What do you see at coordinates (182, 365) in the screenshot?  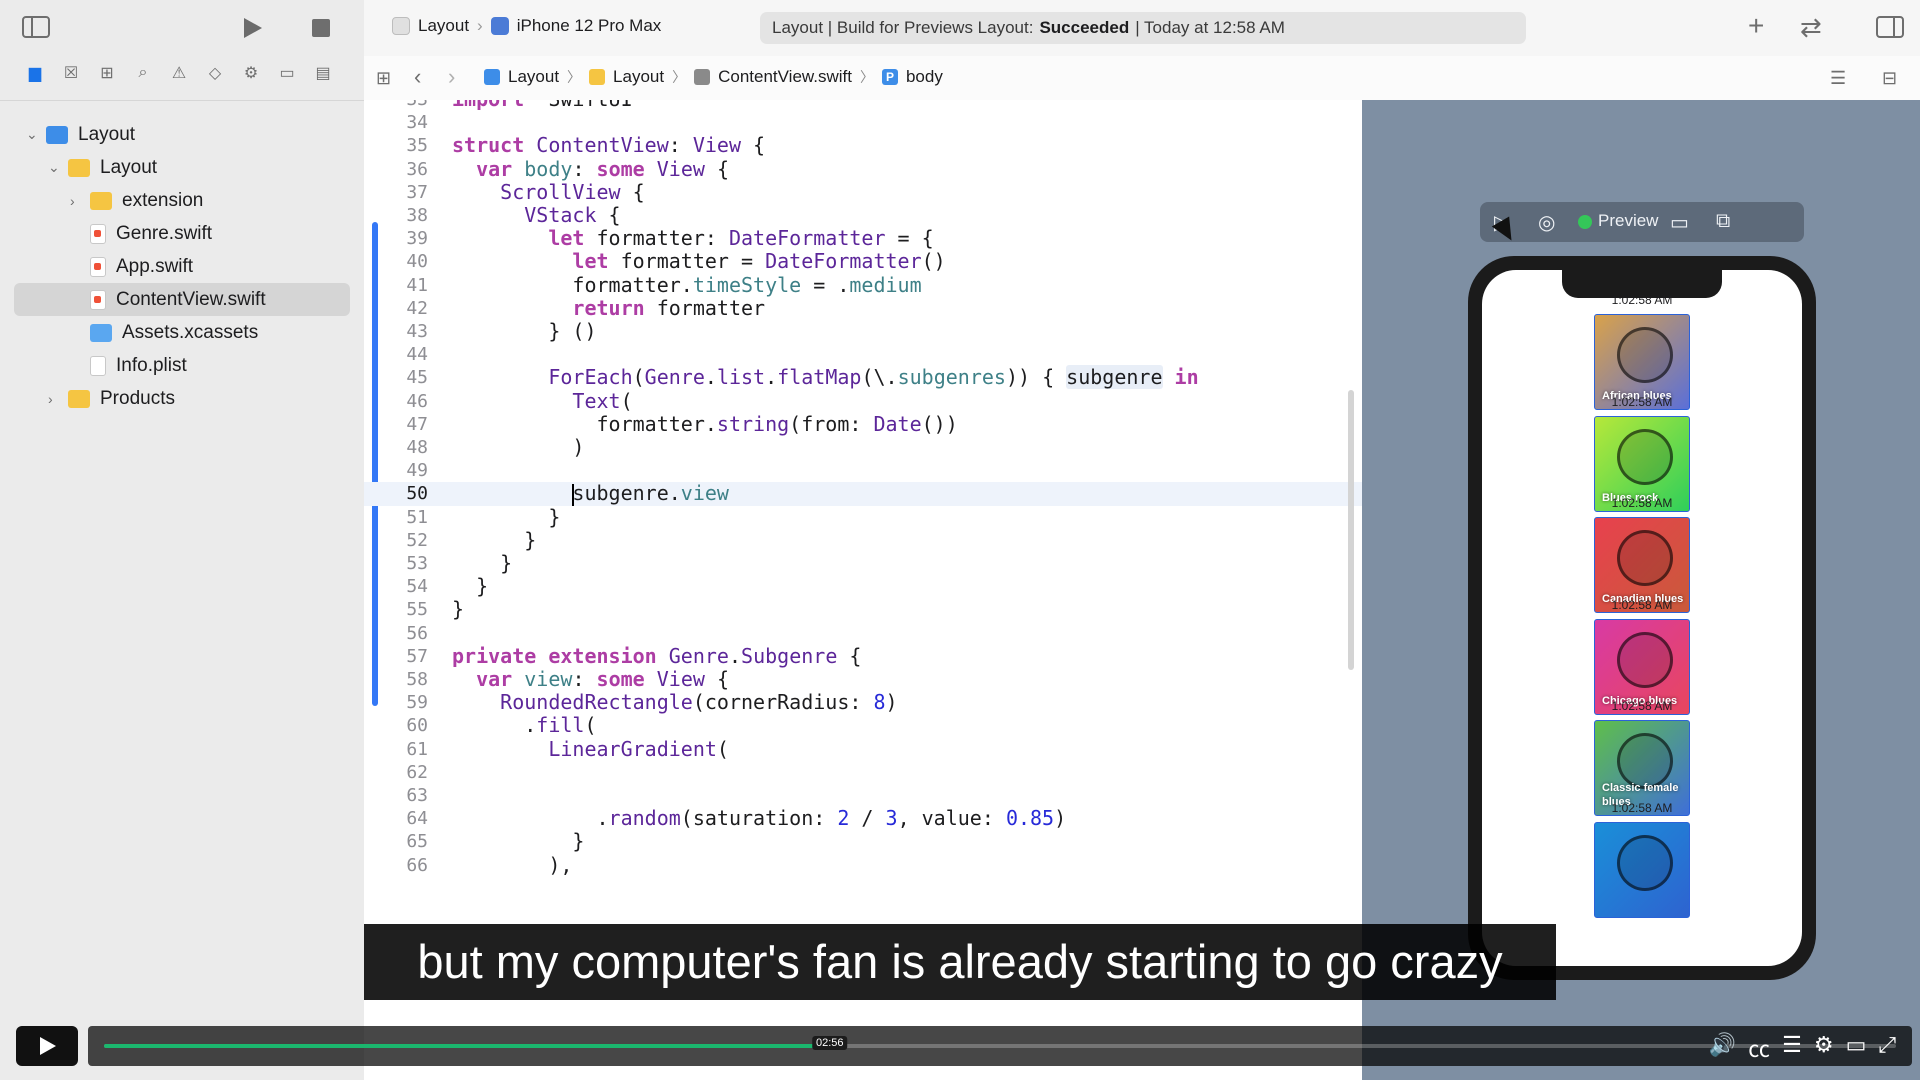 I see `tree-item: Info.plist` at bounding box center [182, 365].